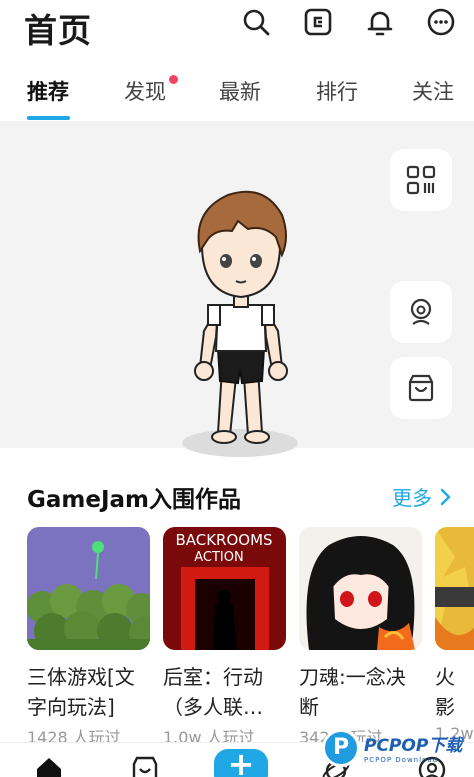 This screenshot has width=474, height=777. I want to click on tab-recommend: 推荐, so click(48, 91).